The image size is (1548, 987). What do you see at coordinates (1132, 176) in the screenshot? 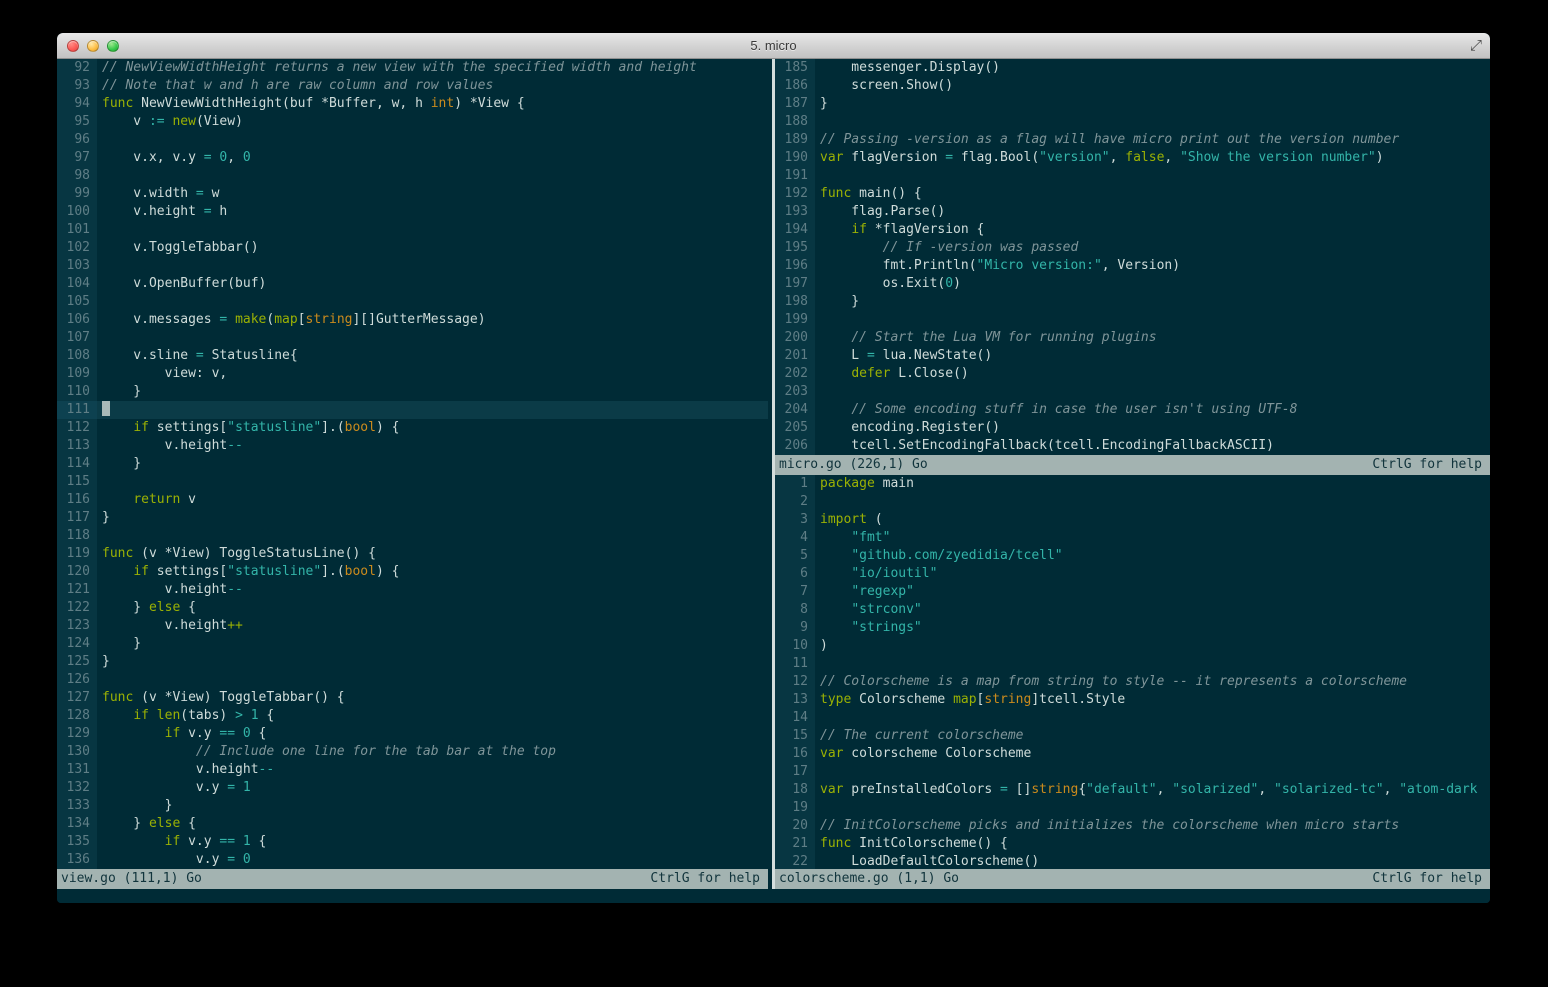
I see `code-line-191: 191` at bounding box center [1132, 176].